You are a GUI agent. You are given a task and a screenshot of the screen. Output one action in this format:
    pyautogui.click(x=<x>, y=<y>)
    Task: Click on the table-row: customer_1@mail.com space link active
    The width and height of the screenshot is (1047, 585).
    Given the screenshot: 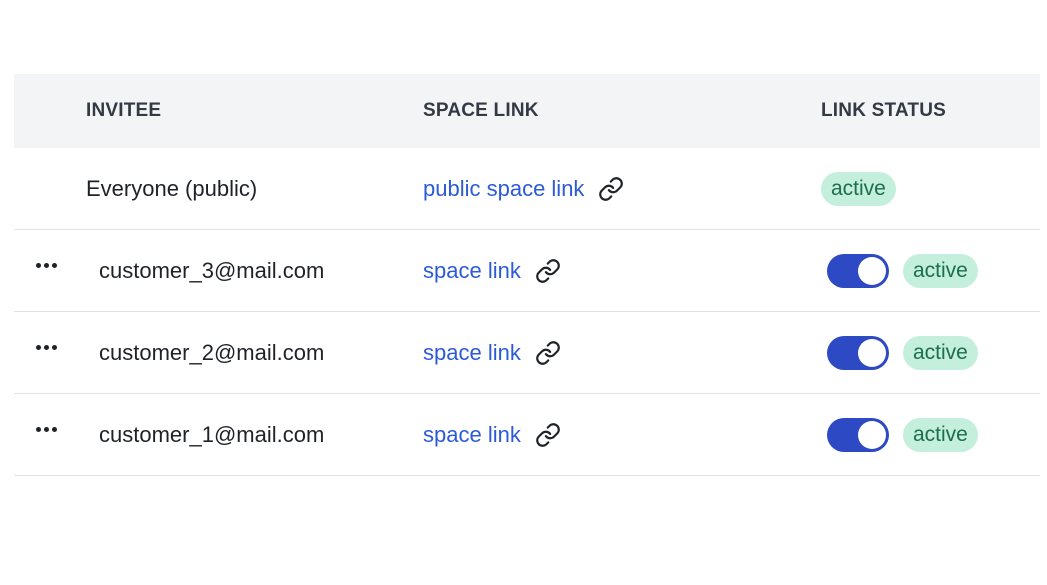 What is the action you would take?
    pyautogui.click(x=527, y=435)
    